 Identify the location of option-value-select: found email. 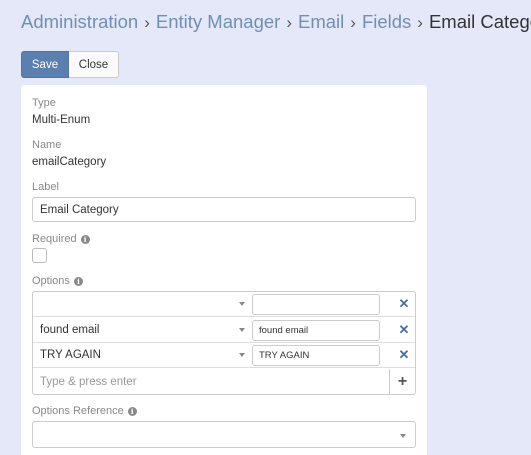
(142, 330).